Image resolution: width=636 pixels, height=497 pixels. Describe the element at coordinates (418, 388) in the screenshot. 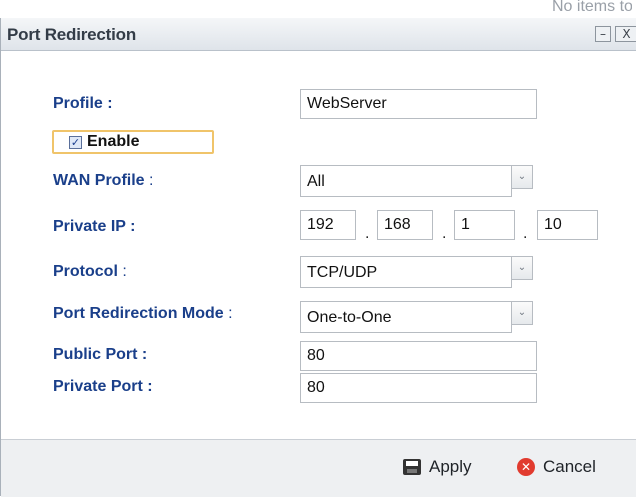

I see `private-port-input` at that location.